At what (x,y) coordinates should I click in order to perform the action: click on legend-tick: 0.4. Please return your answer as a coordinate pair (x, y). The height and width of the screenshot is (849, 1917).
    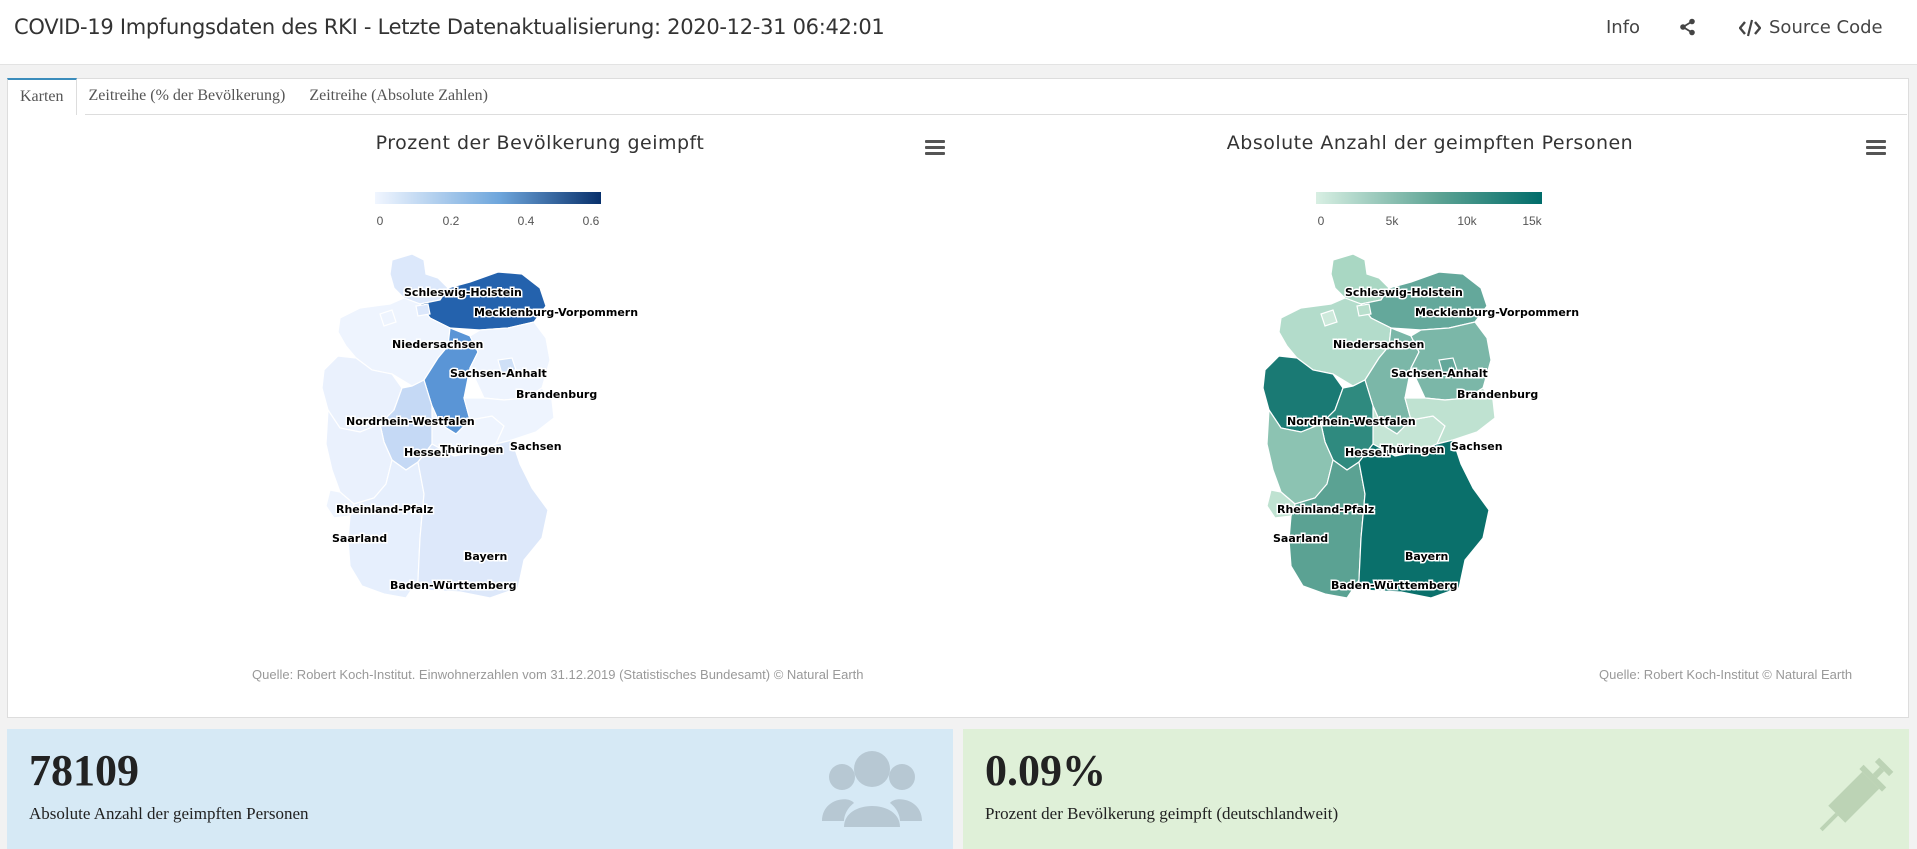
    Looking at the image, I should click on (526, 221).